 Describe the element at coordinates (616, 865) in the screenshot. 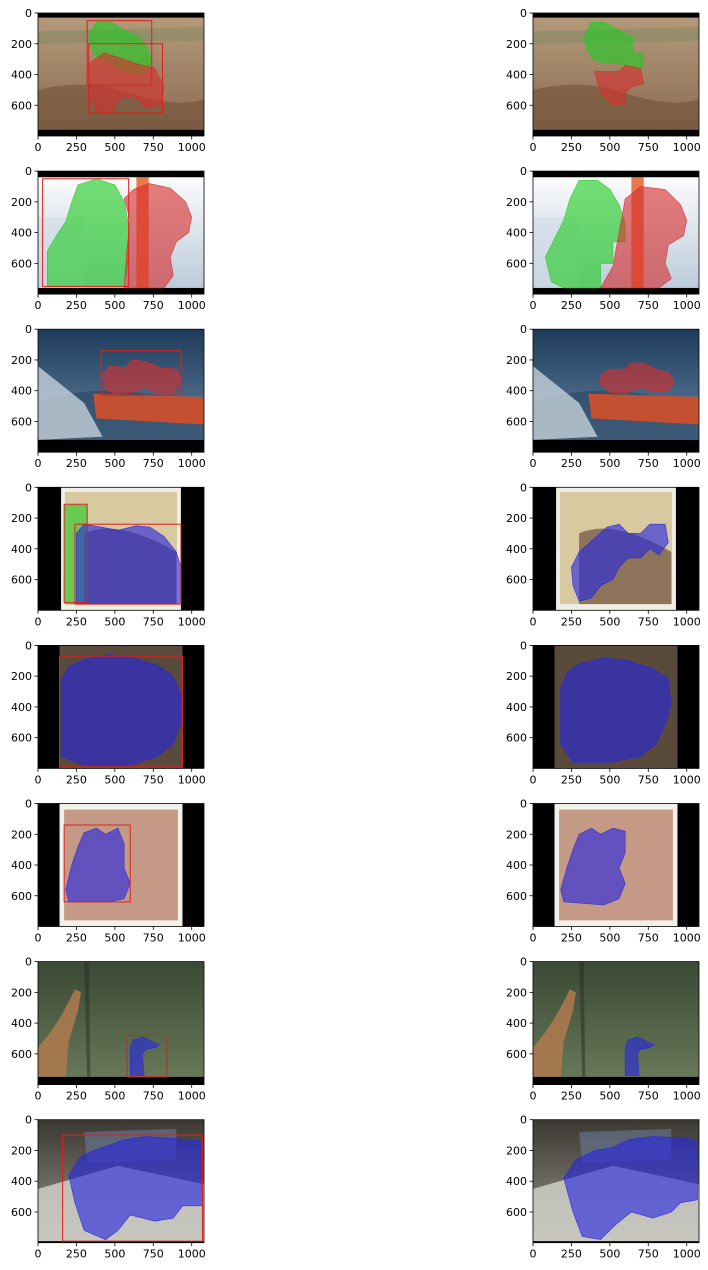

I see `image-6-right` at that location.